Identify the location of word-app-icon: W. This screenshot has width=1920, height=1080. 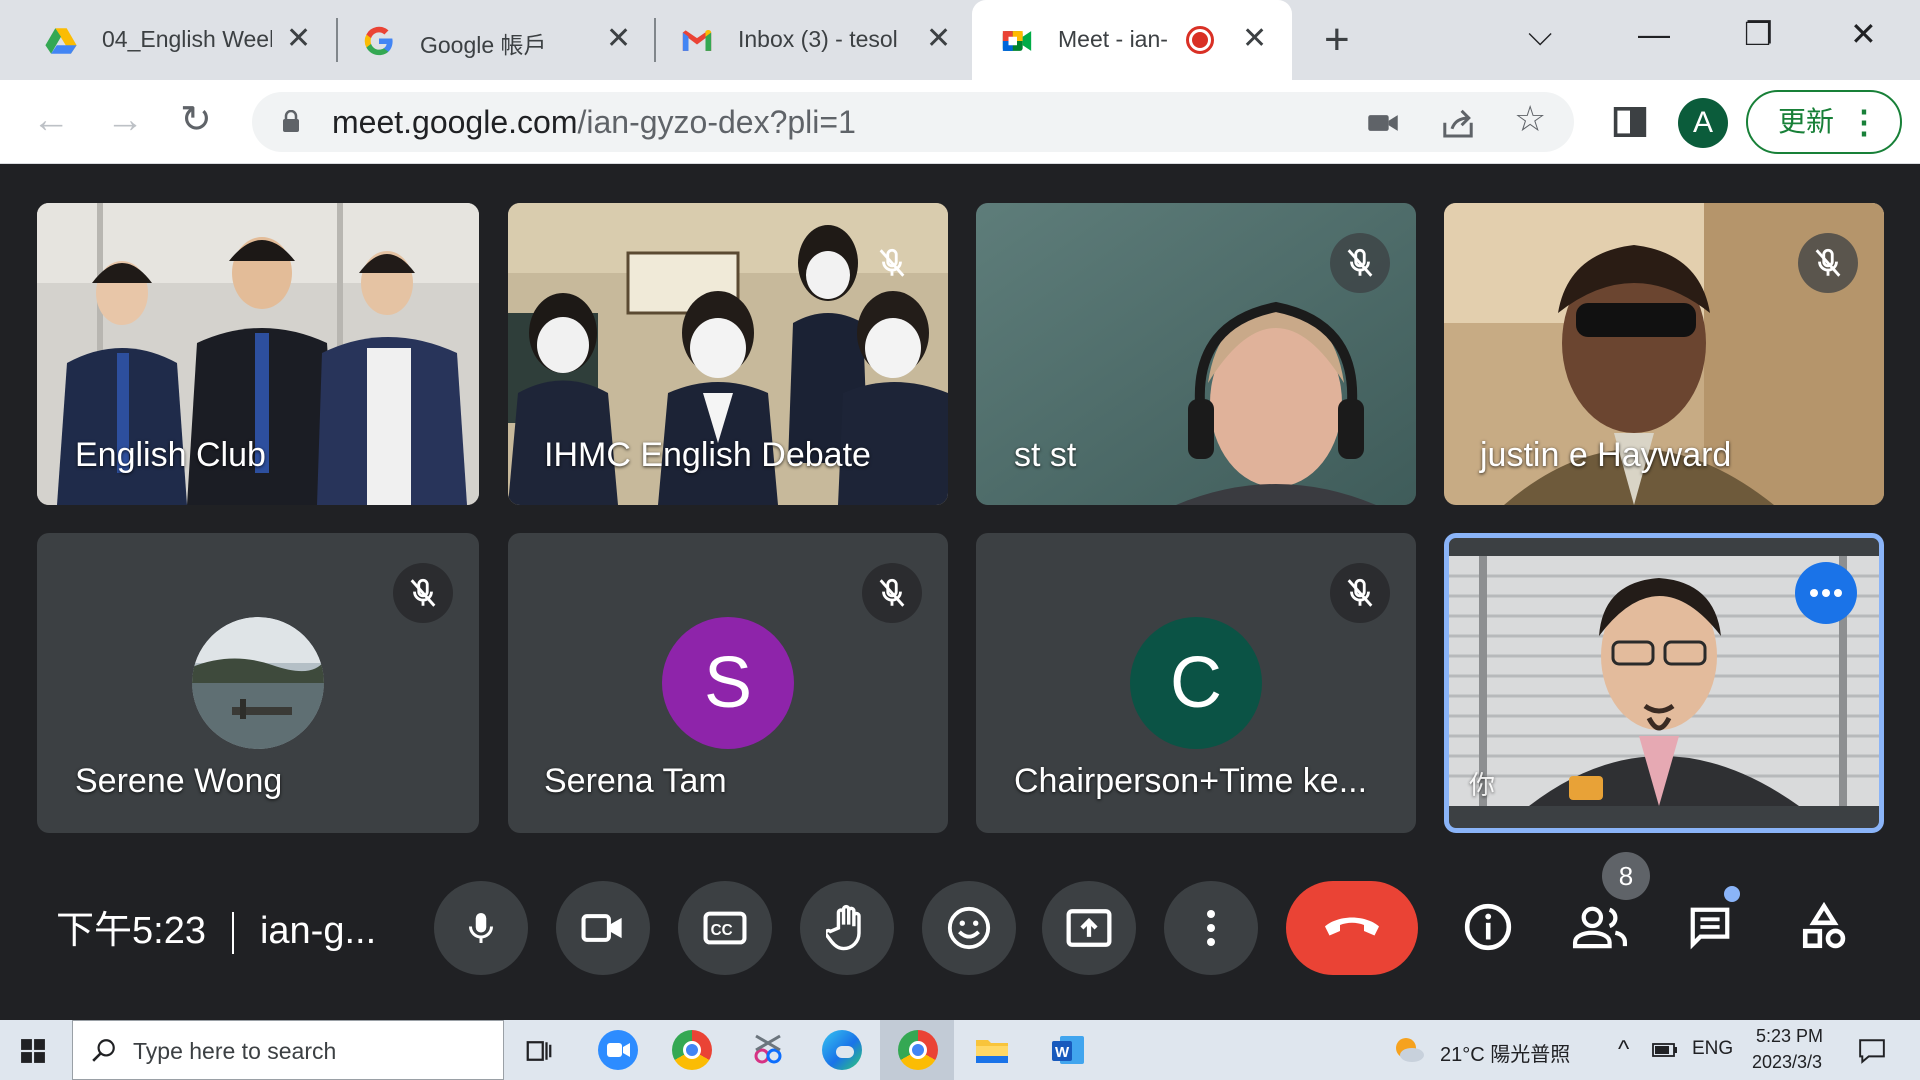
(1068, 1050).